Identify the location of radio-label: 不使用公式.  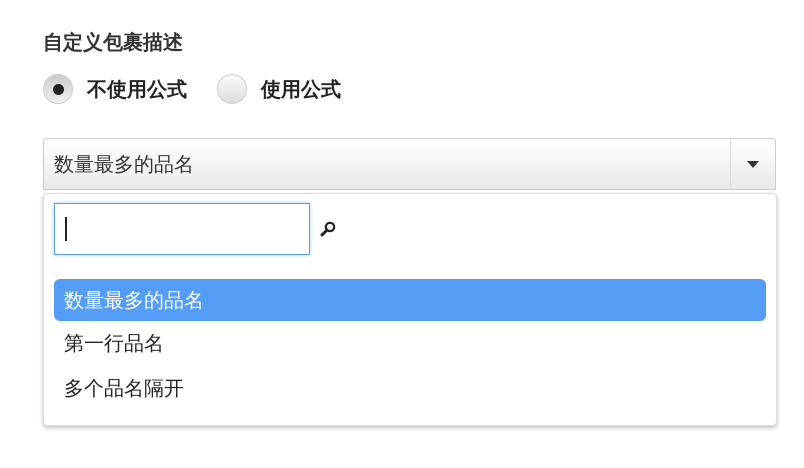
(137, 89).